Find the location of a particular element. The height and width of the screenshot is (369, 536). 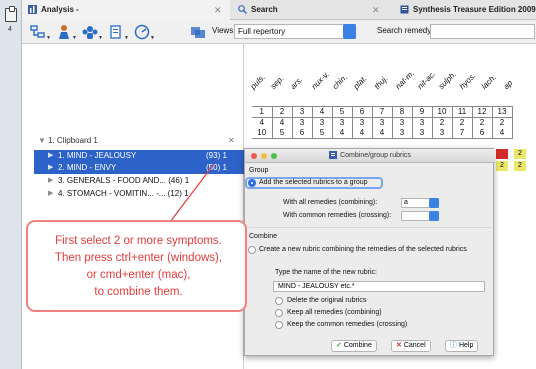

dialog-titlebar: Combine/group rubrics is located at coordinates (370, 156).